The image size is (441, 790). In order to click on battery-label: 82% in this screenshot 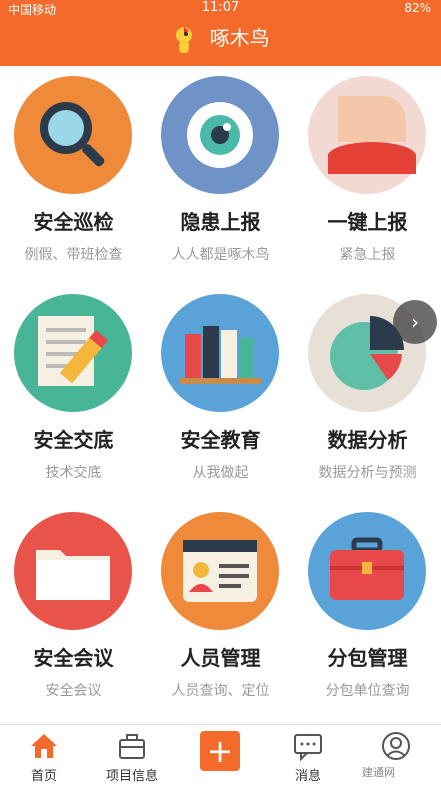, I will do `click(417, 8)`.